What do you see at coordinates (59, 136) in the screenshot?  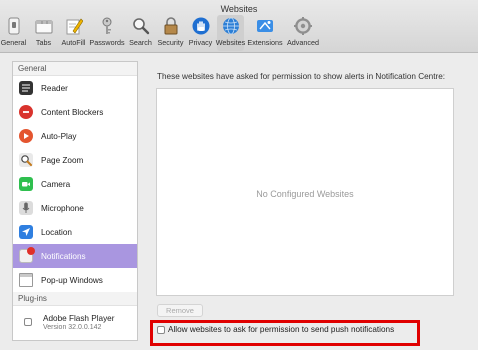 I see `sidebar-item-label: Auto-Play` at bounding box center [59, 136].